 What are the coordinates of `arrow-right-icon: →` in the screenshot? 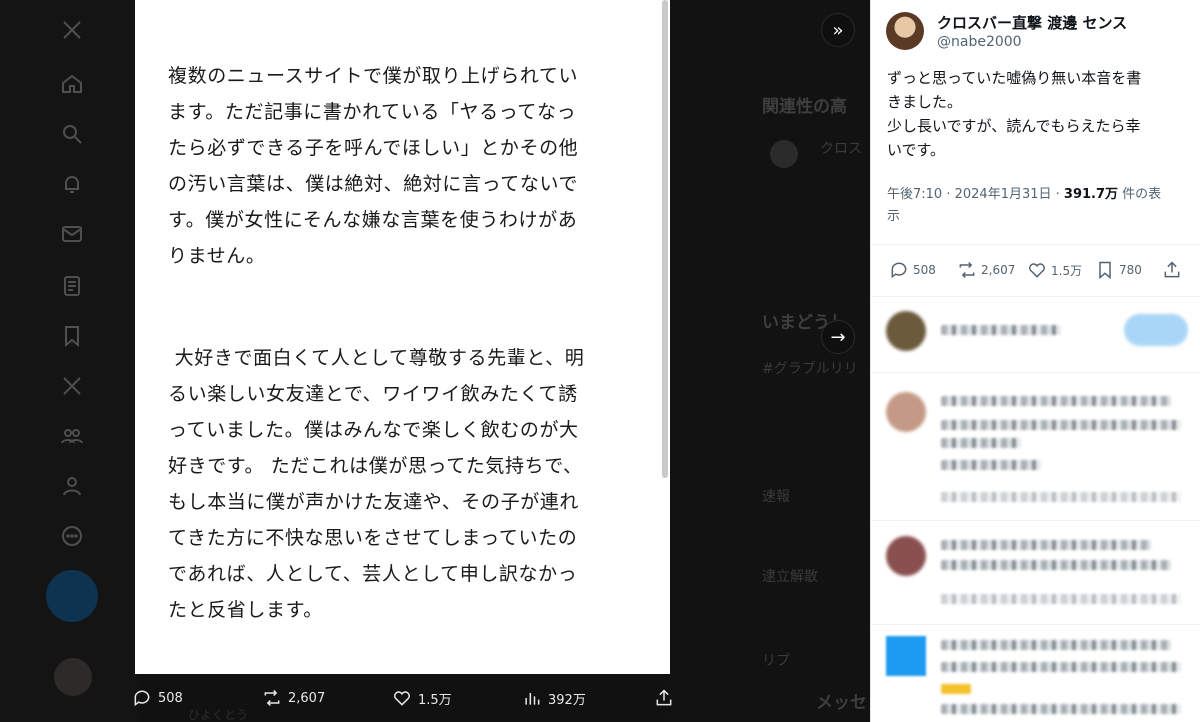 It's located at (838, 337).